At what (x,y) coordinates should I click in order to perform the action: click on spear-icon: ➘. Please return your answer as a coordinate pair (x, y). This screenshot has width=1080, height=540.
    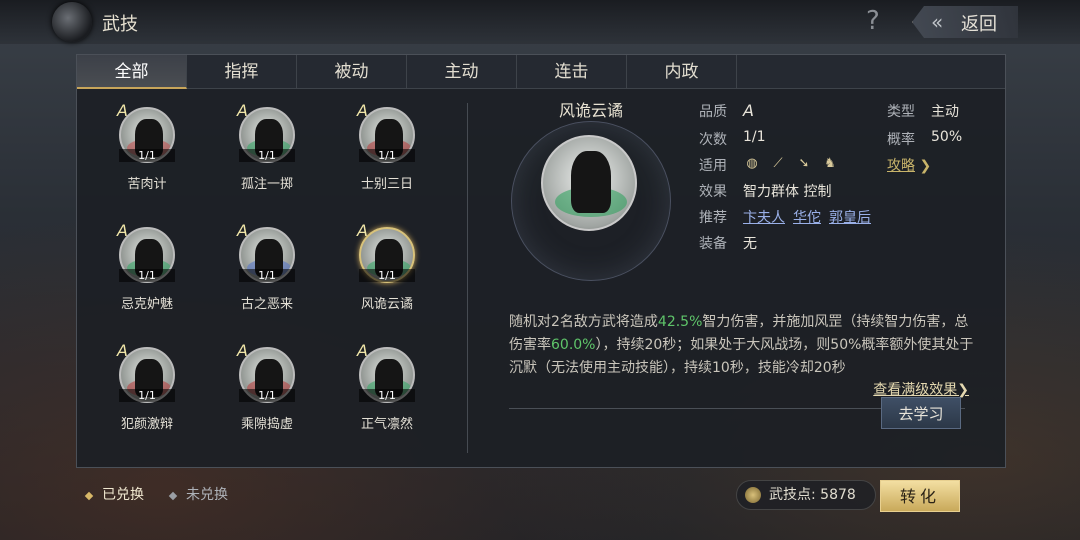
    Looking at the image, I should click on (804, 163).